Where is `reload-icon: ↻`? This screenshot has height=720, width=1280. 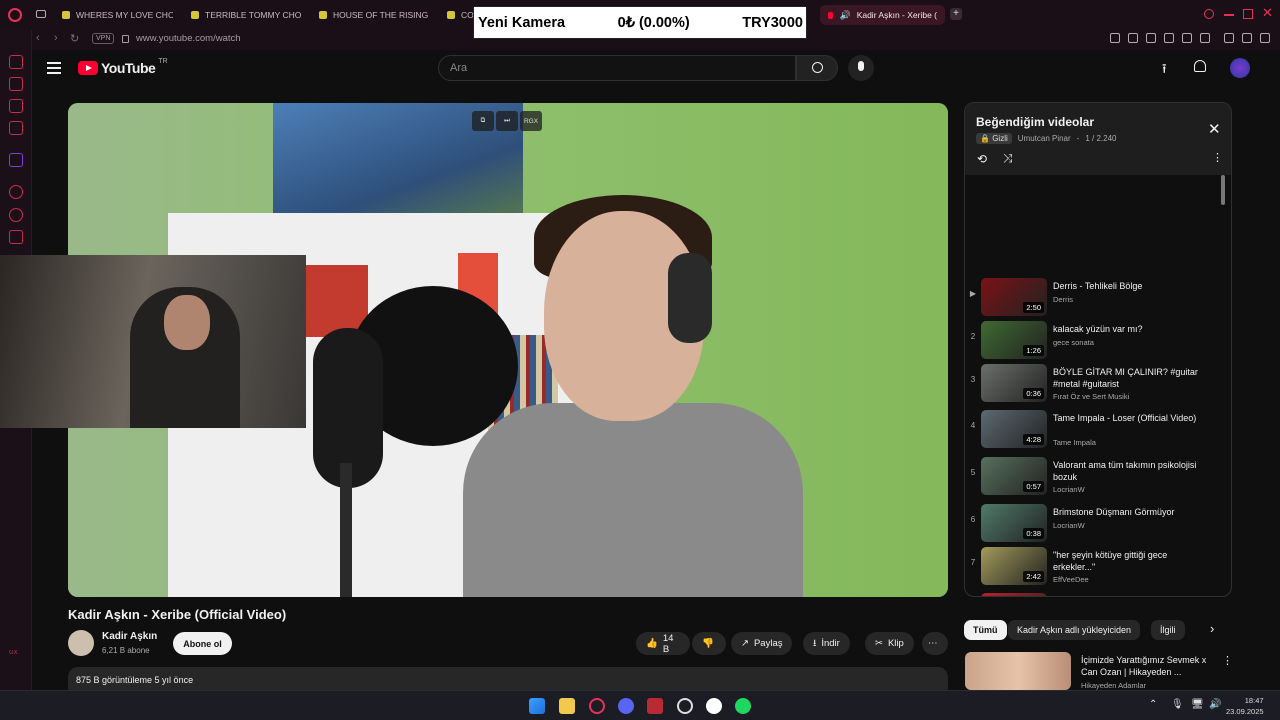 reload-icon: ↻ is located at coordinates (74, 38).